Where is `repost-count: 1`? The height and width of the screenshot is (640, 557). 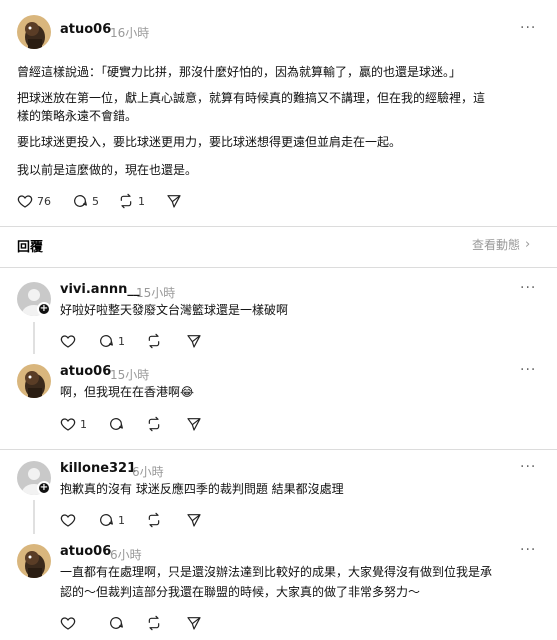
repost-count: 1 is located at coordinates (141, 201).